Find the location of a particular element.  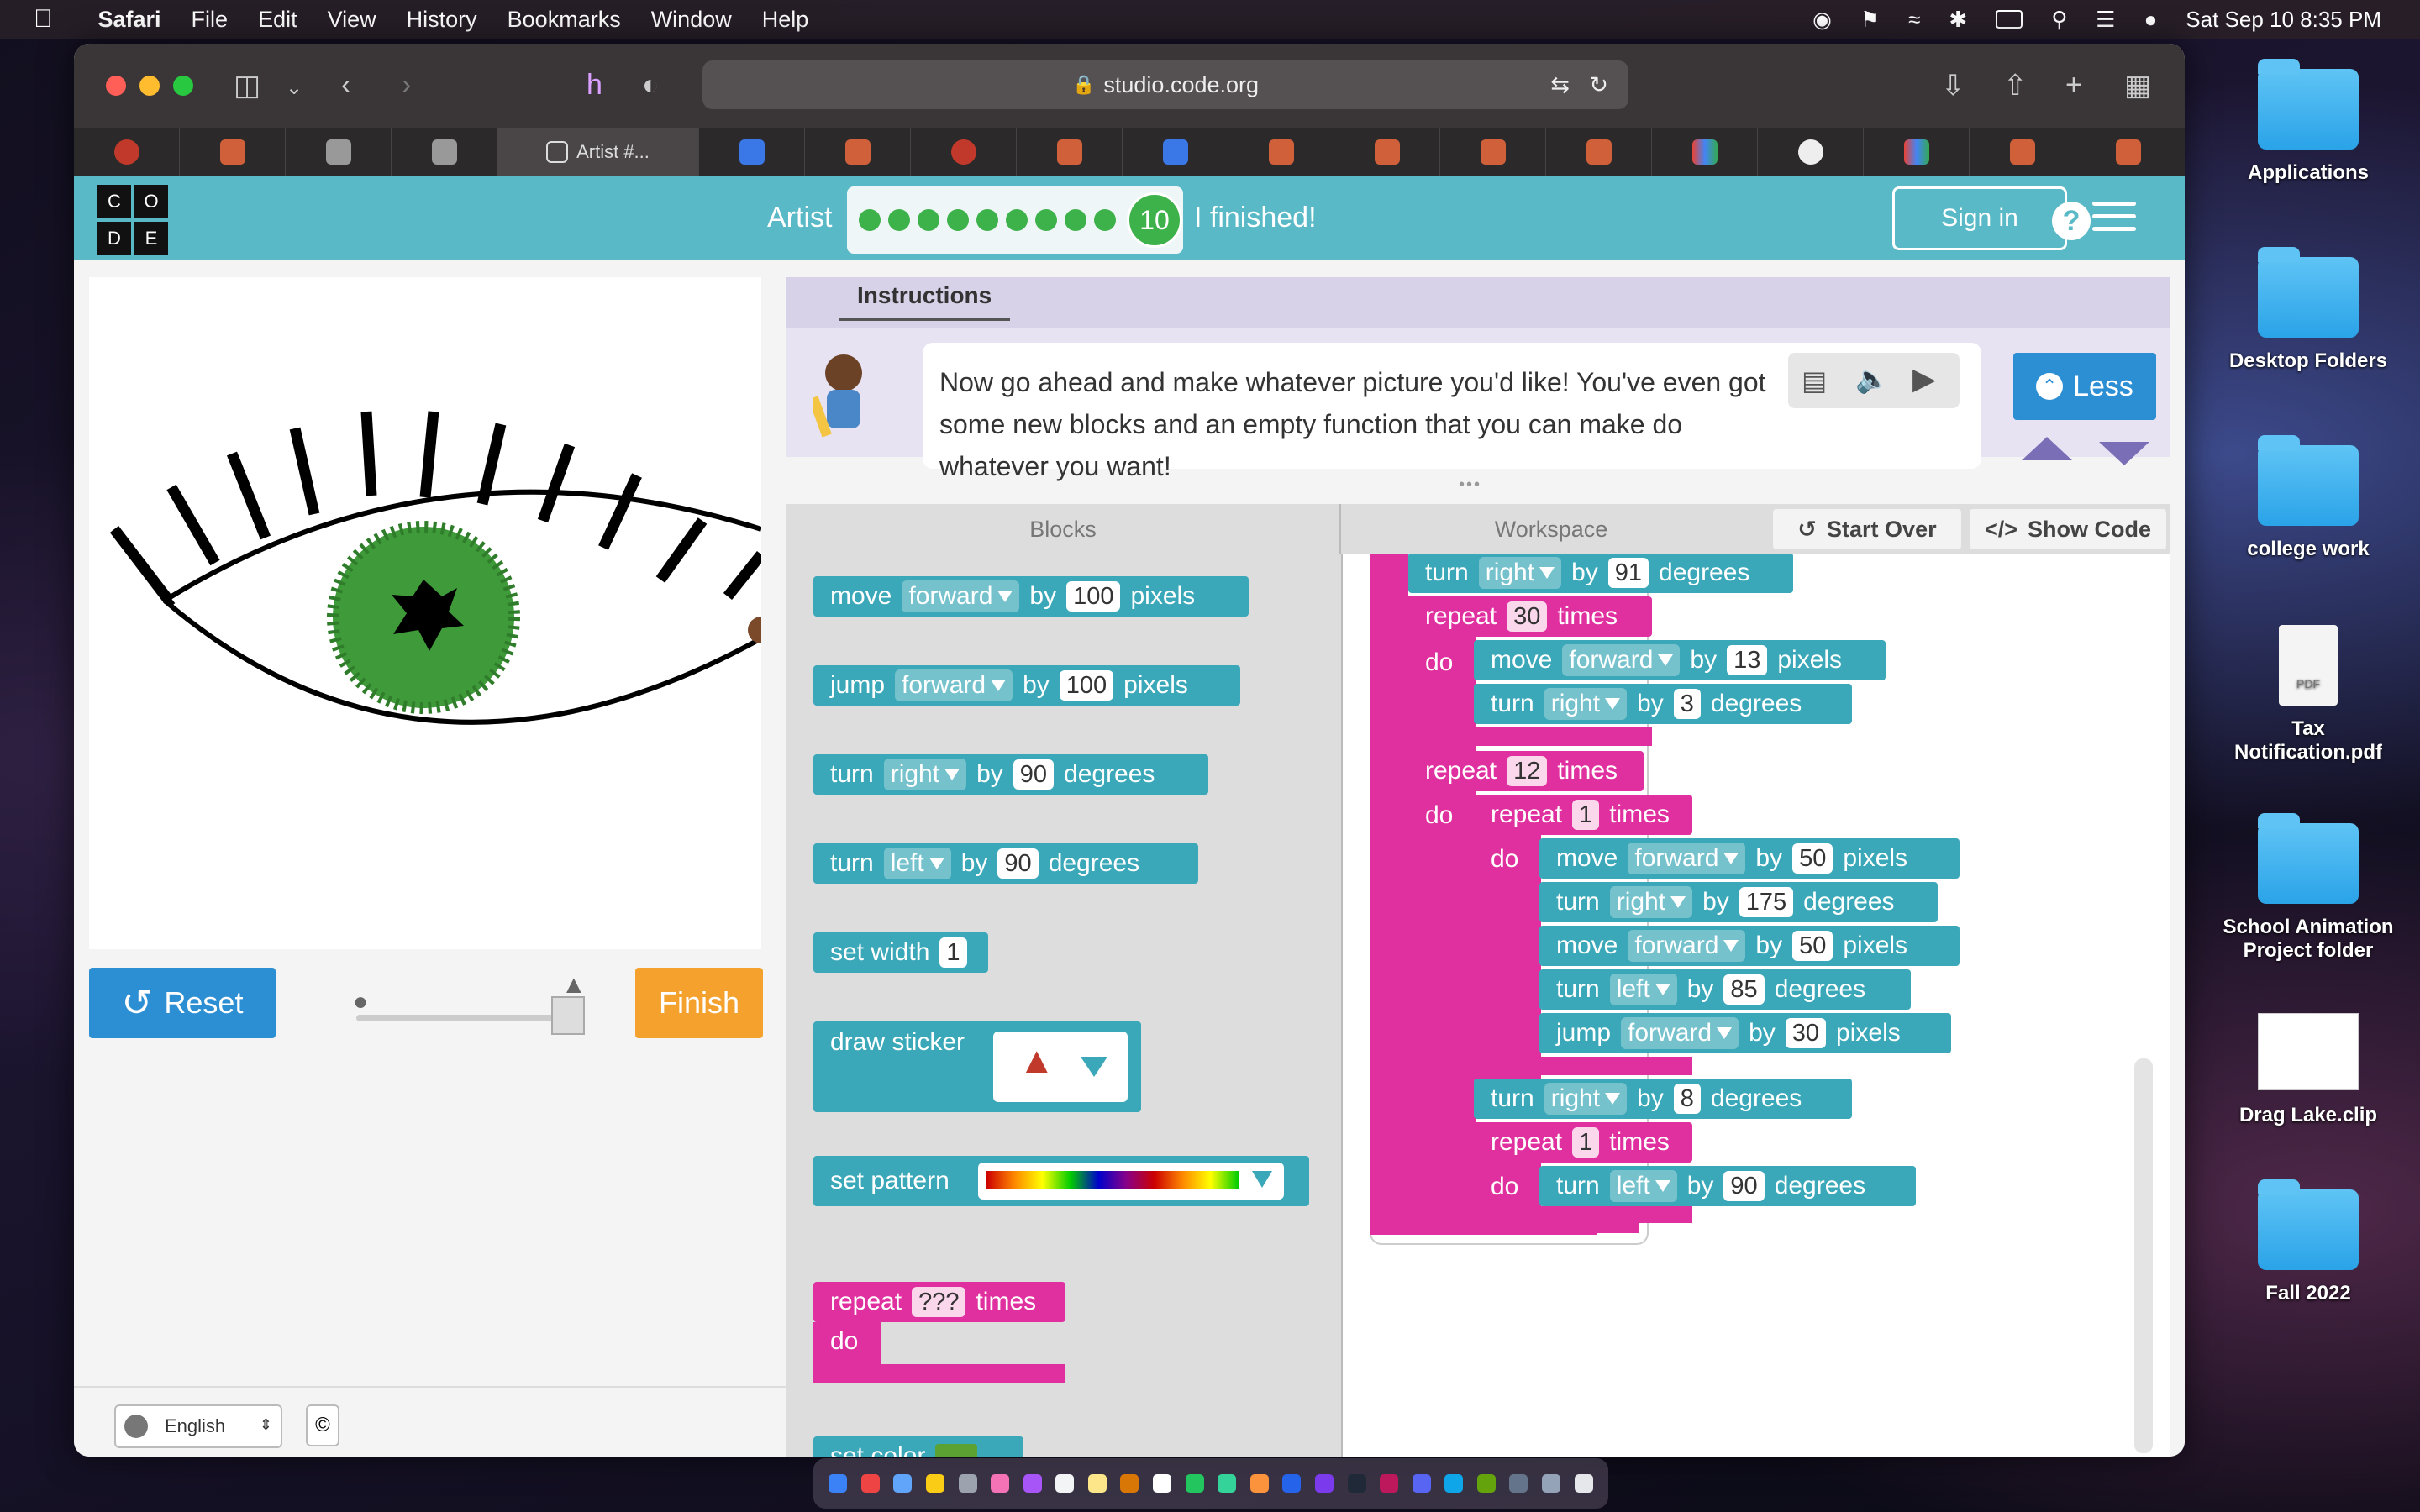

tab-invision7 is located at coordinates (1599, 152).